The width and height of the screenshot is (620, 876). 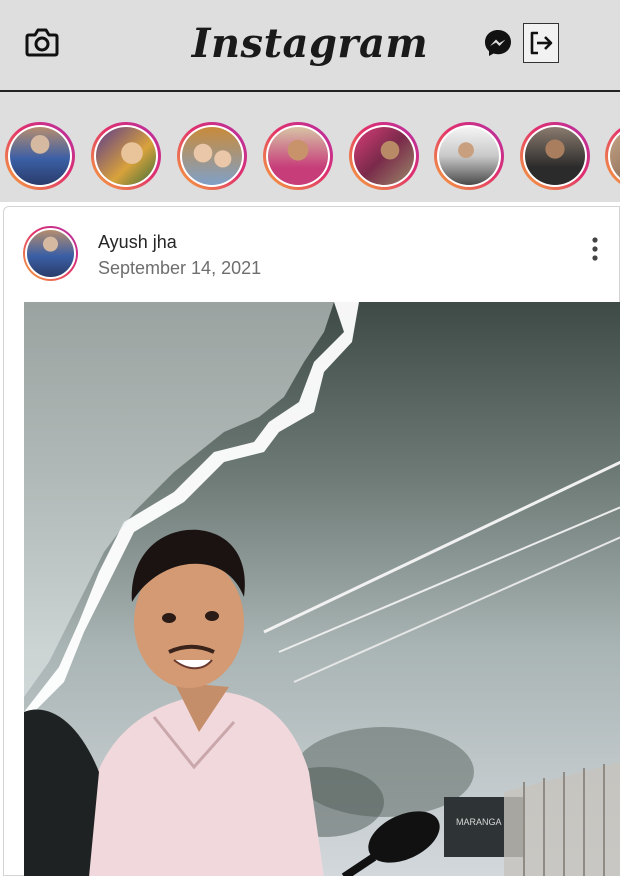 I want to click on instagram-logo: Instagram, so click(x=310, y=43).